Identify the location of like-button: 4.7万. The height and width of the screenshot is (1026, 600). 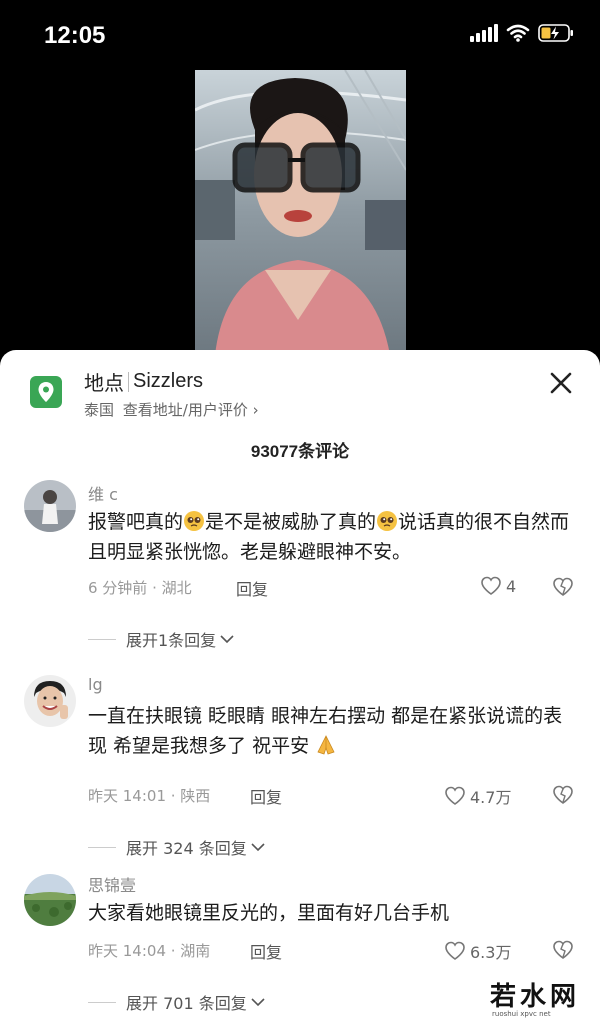
(477, 796).